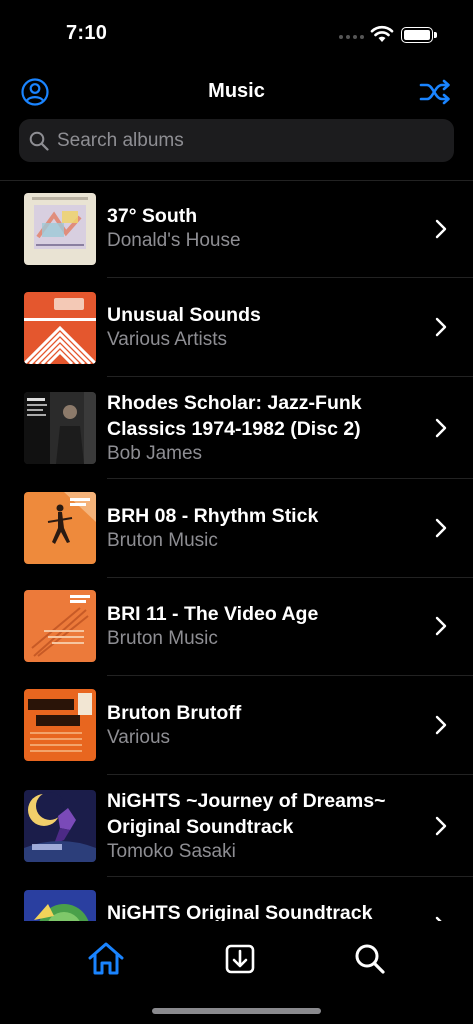 This screenshot has height=1024, width=473. What do you see at coordinates (184, 315) in the screenshot?
I see `album-title: Unusual Sounds` at bounding box center [184, 315].